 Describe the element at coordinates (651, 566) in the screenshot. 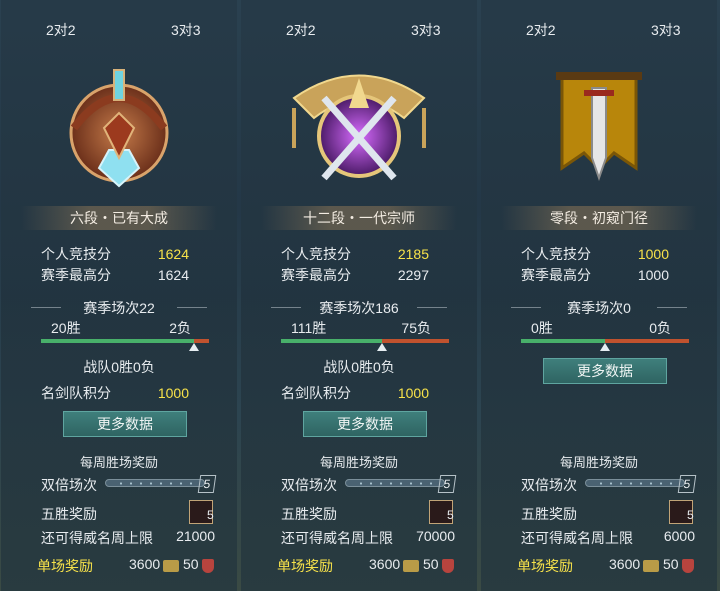

I see `coin-icon` at that location.